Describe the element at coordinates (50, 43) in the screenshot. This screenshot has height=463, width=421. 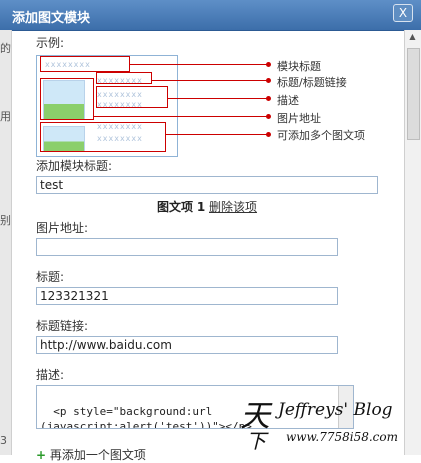
I see `example-label: 示例:` at that location.